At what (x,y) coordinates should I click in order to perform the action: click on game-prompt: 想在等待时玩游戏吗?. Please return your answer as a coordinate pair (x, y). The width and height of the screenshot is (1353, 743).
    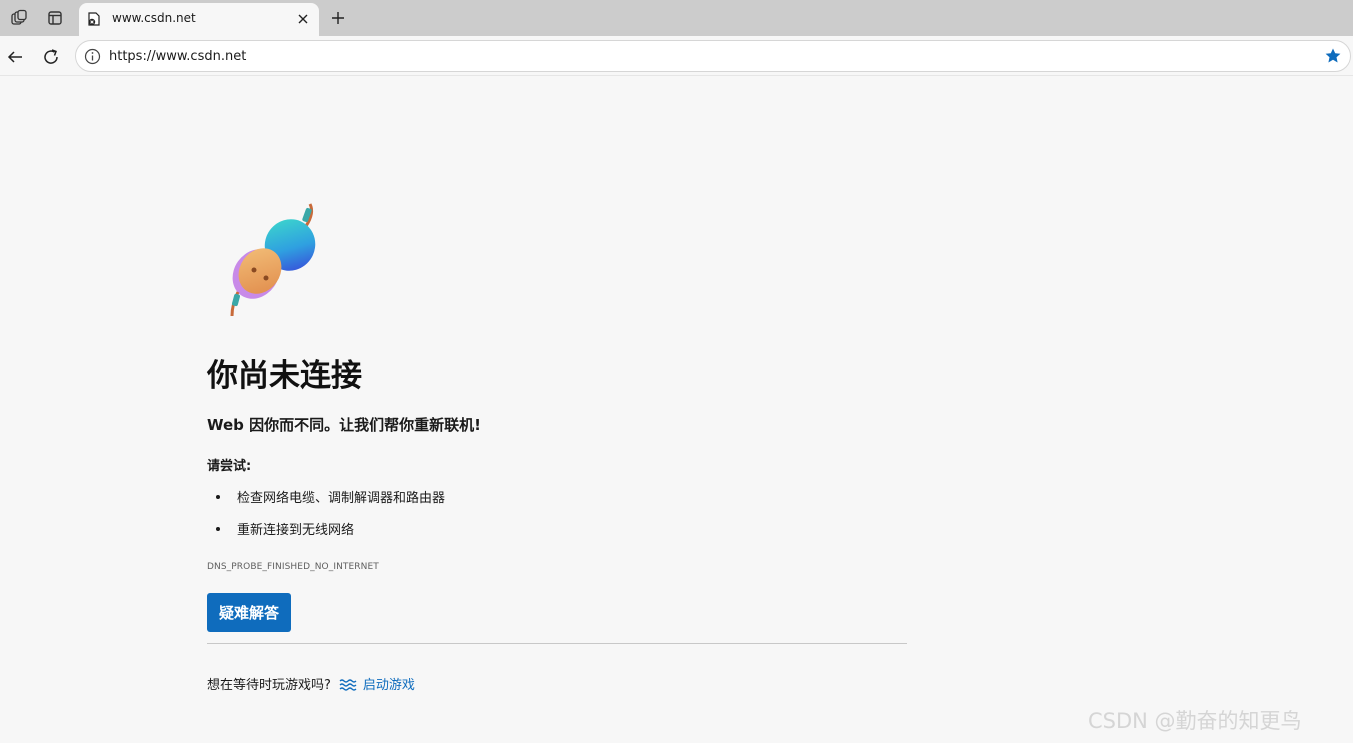
    Looking at the image, I should click on (269, 685).